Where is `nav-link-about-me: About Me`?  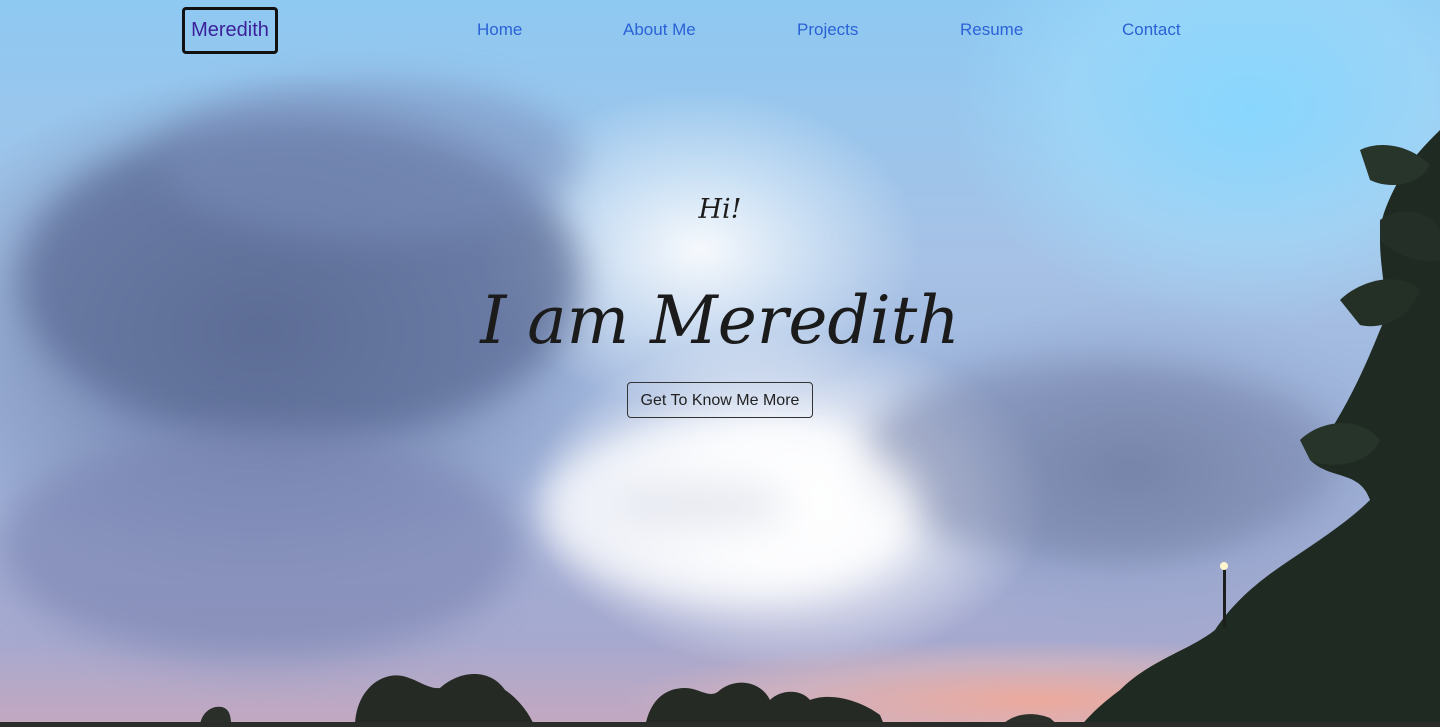 nav-link-about-me: About Me is located at coordinates (659, 30).